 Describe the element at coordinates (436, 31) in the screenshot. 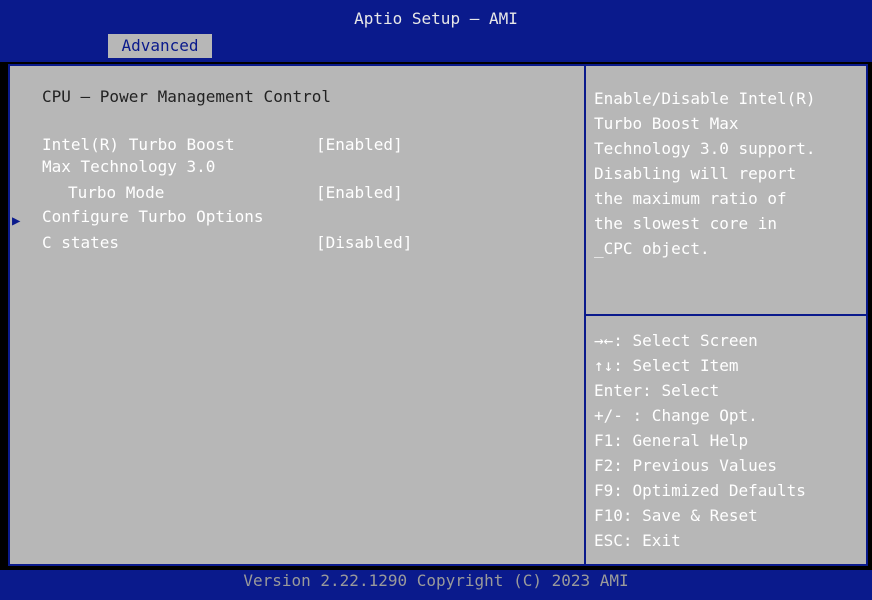

I see `title-bar: Aptio Setup – AMI Advanced` at that location.